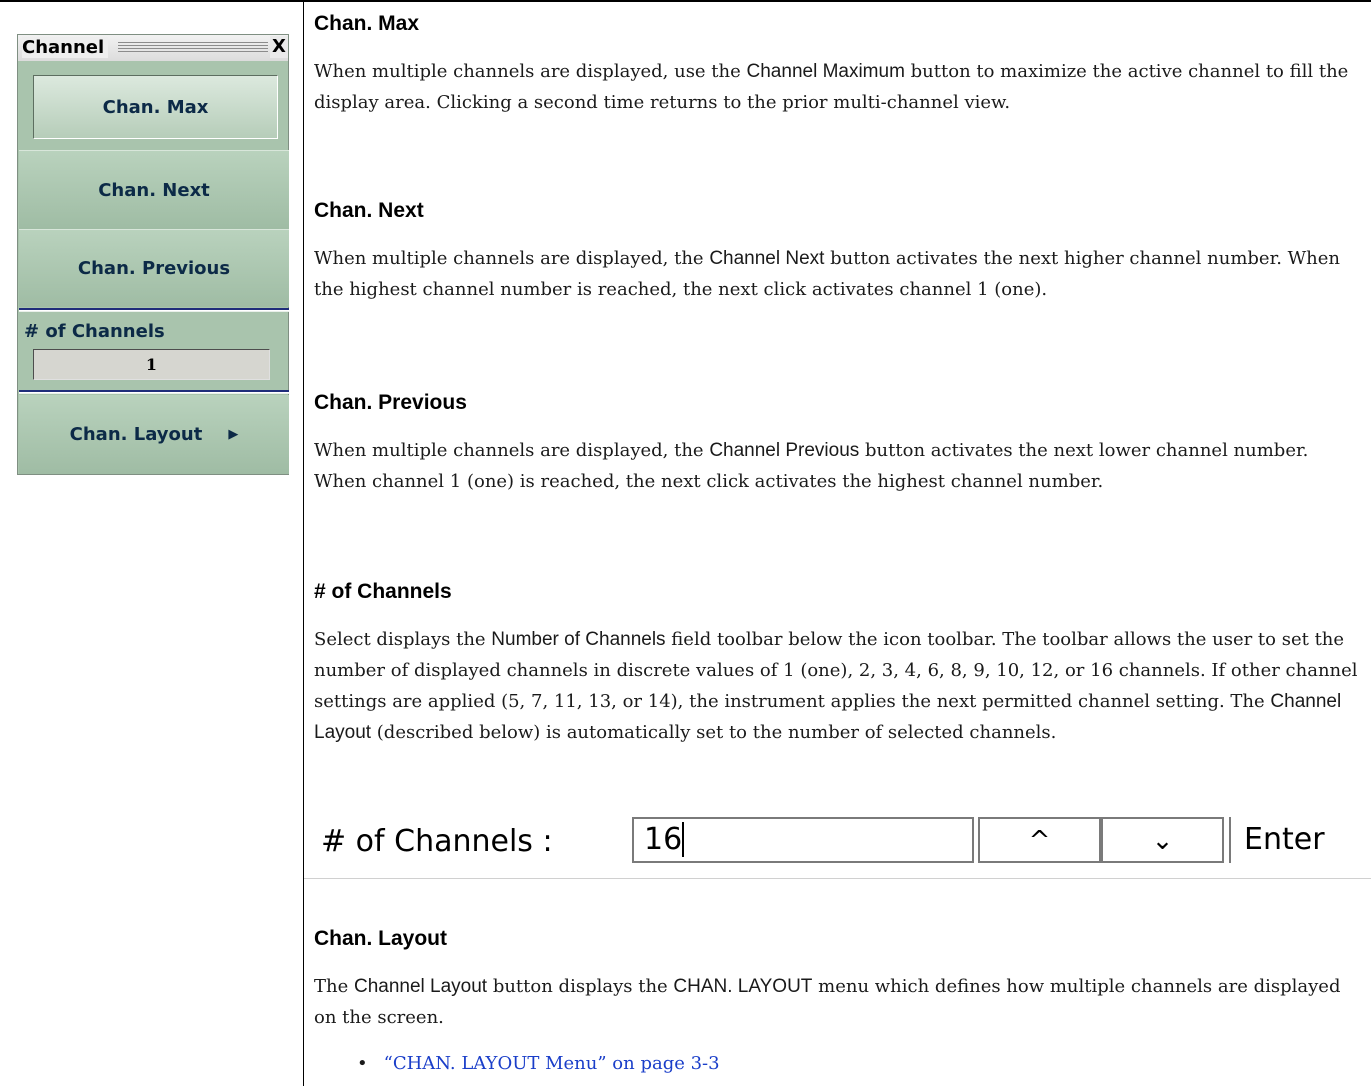 This screenshot has height=1086, width=1371. Describe the element at coordinates (367, 23) in the screenshot. I see `heading-chan-max: Chan. Max` at that location.